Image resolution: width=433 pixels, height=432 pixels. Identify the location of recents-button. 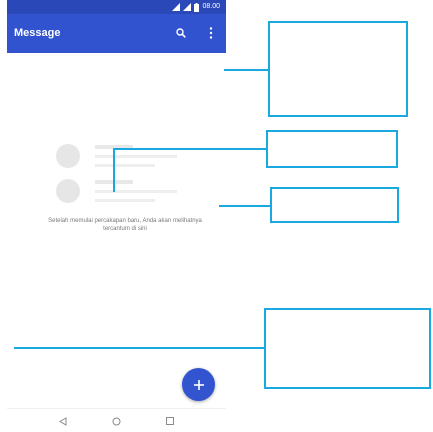
(170, 421).